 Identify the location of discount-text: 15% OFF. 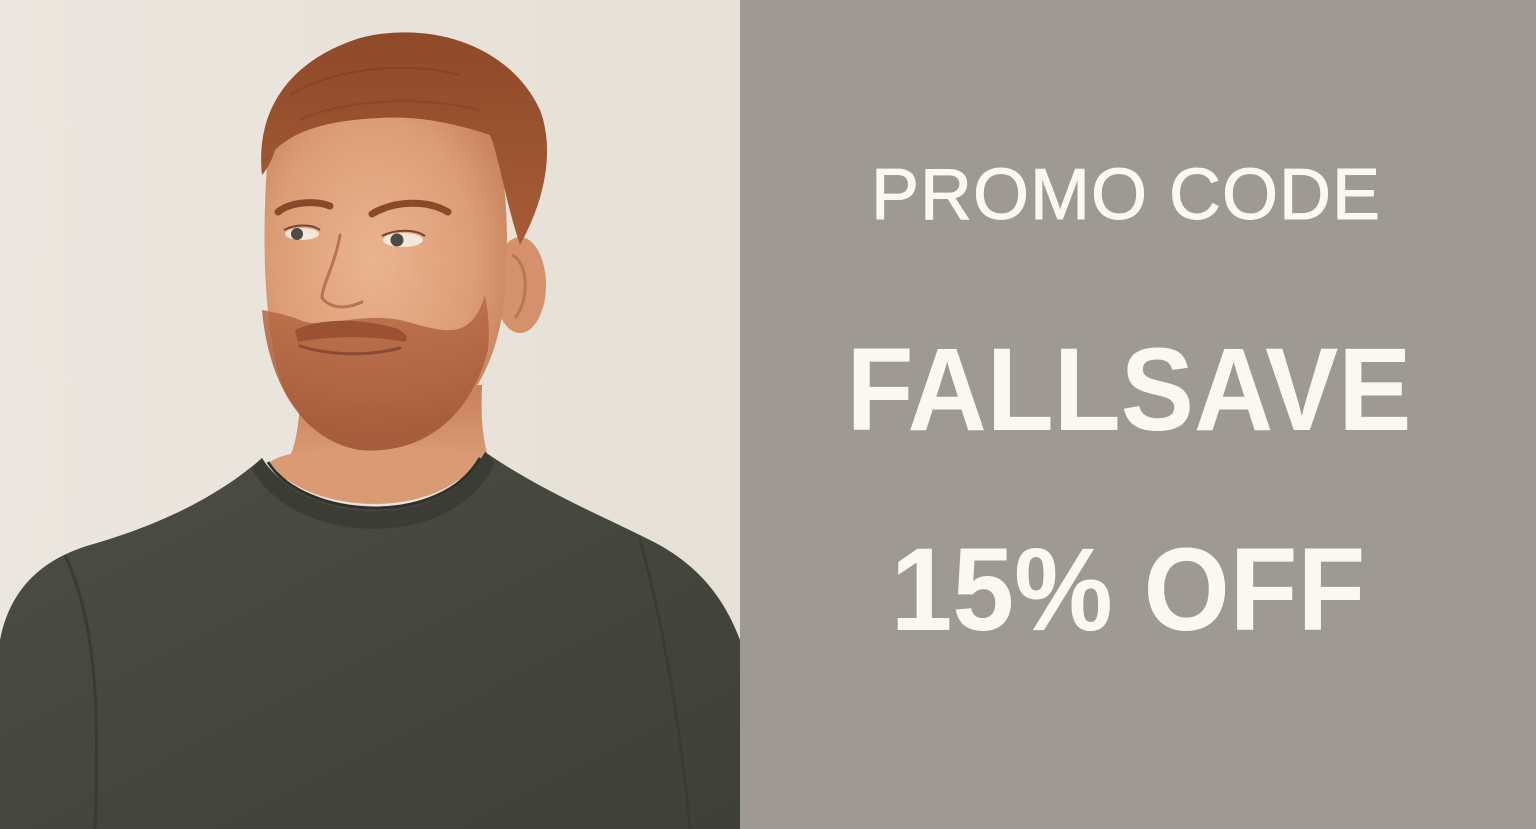
(1128, 590).